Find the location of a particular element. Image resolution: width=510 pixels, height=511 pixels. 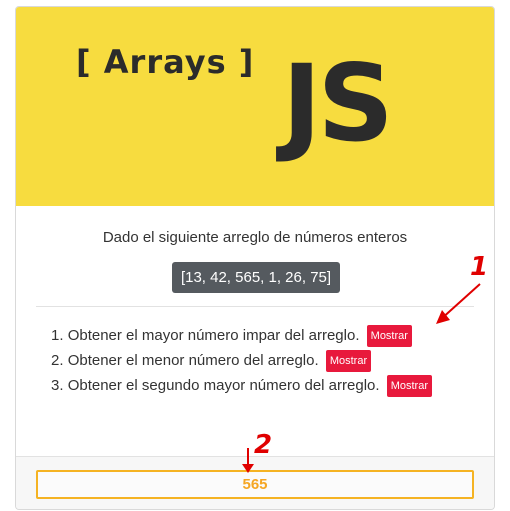

task-number: 2. is located at coordinates (57, 360).